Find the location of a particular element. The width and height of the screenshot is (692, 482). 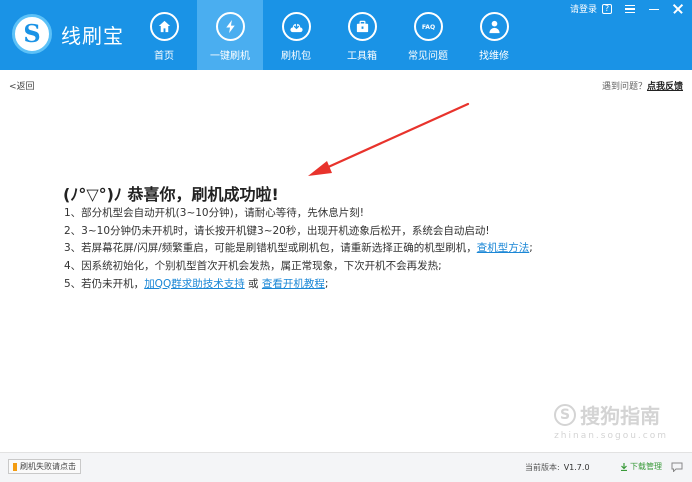

instruction-line: 1、部分机型会自动开机(3~10分钟)，请耐心等待，先休息片刻! is located at coordinates (214, 213).